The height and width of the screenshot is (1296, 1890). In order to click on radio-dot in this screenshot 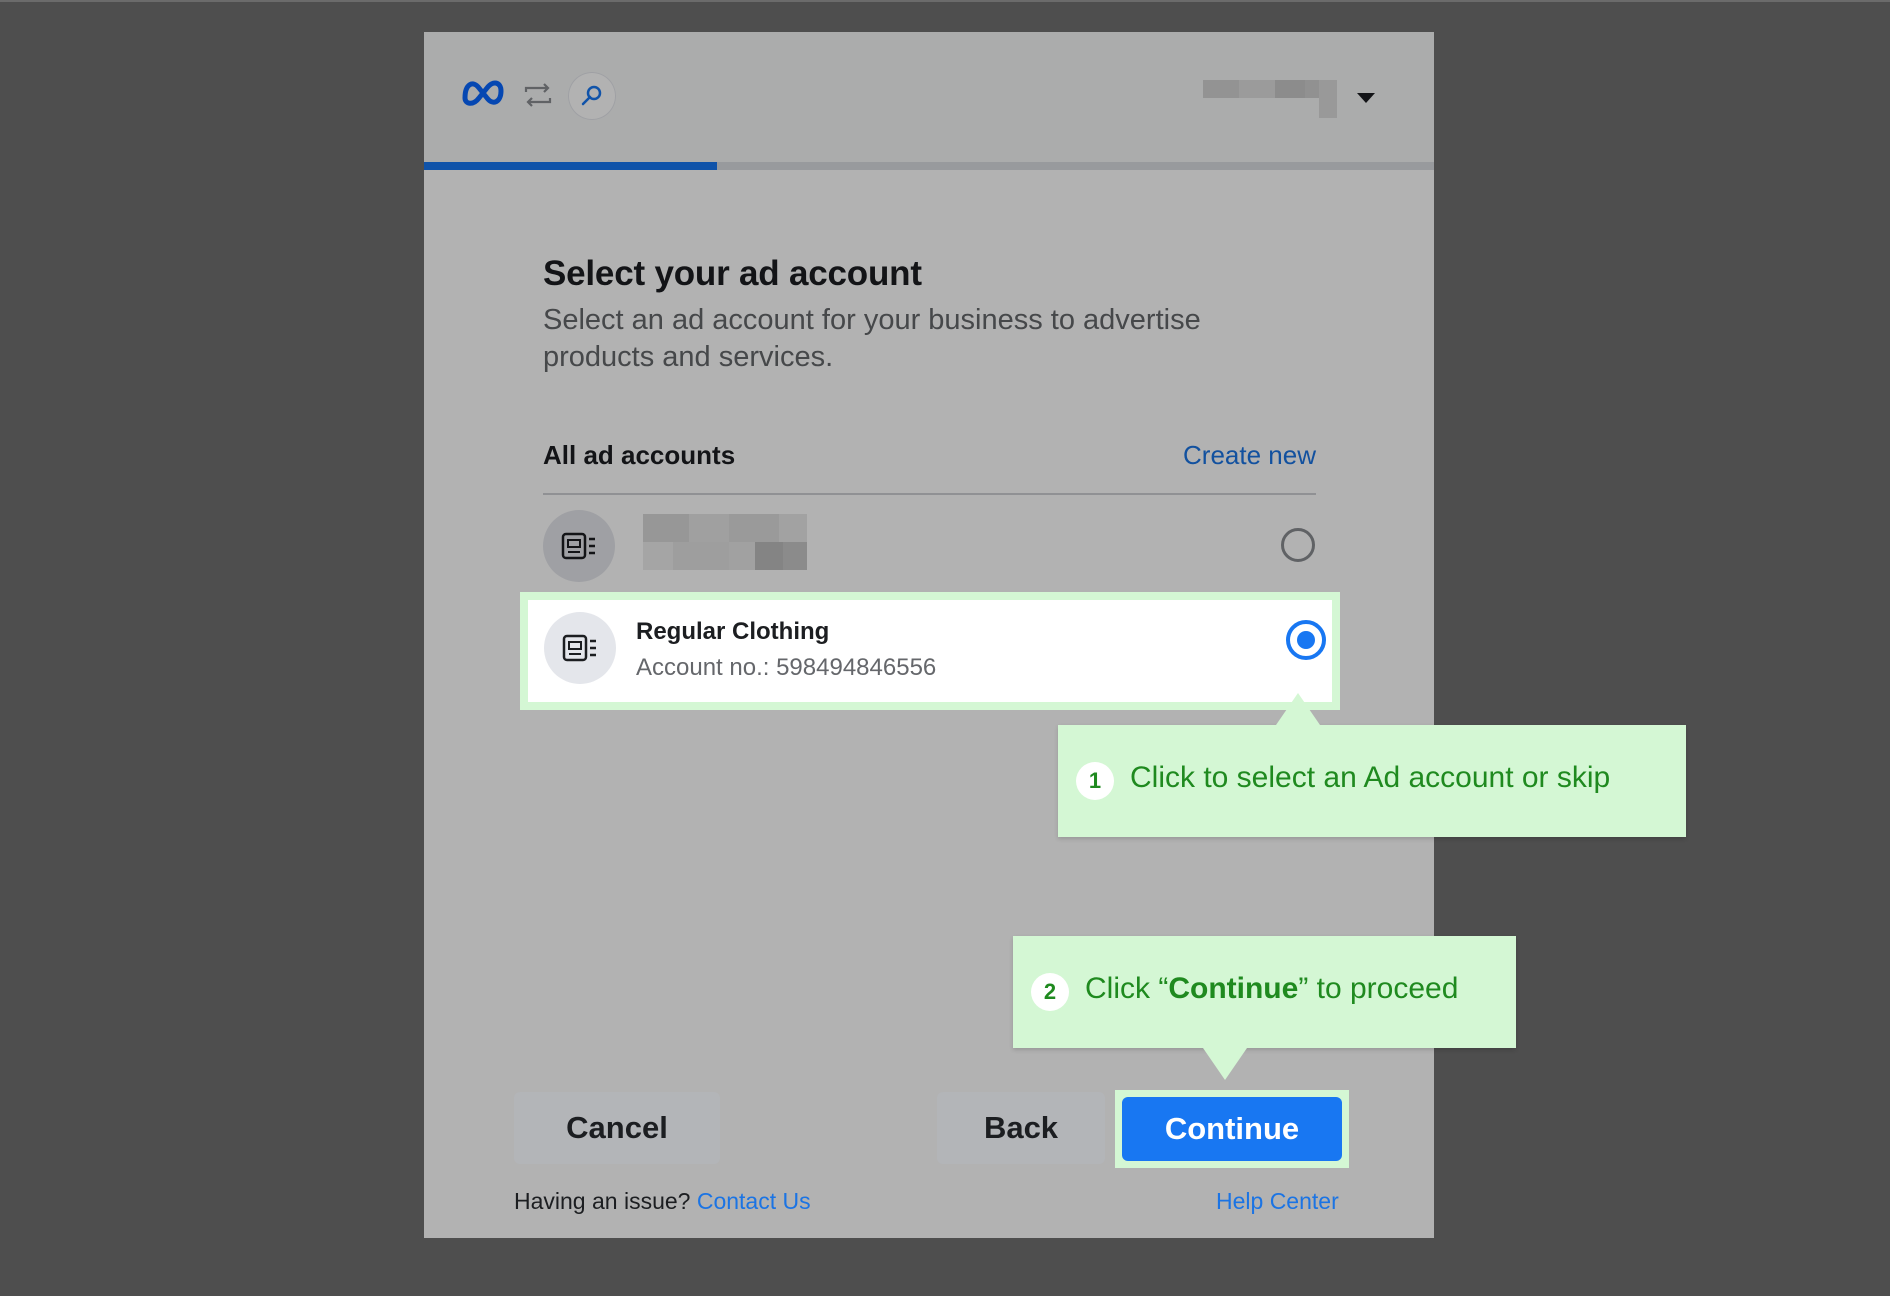, I will do `click(1306, 640)`.